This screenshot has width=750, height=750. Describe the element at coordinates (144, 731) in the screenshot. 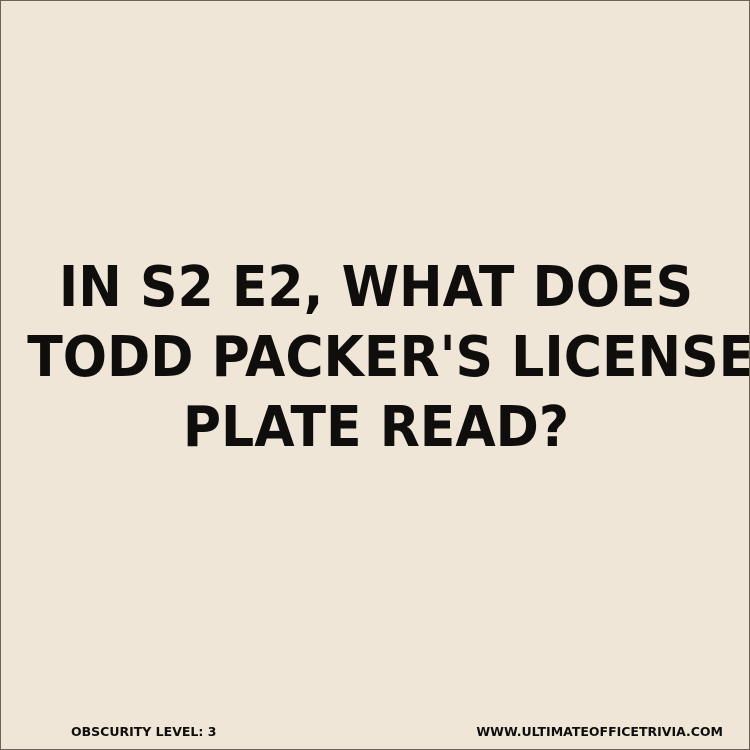

I see `obscurity-level: OBSCURITY LEVEL: 3` at that location.